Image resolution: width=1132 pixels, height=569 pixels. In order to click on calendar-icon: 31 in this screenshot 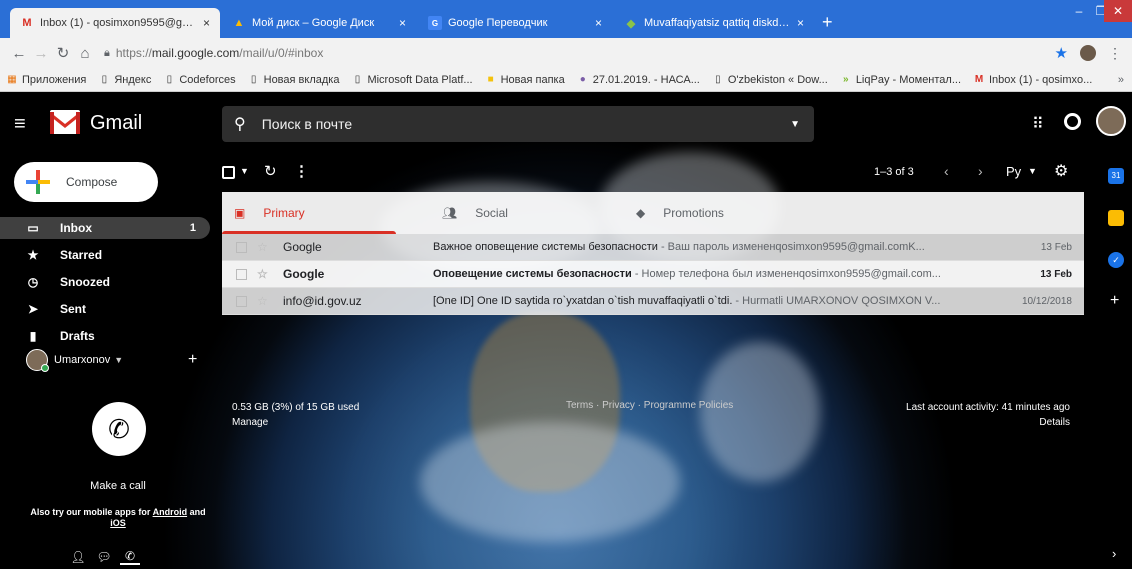, I will do `click(1116, 176)`.